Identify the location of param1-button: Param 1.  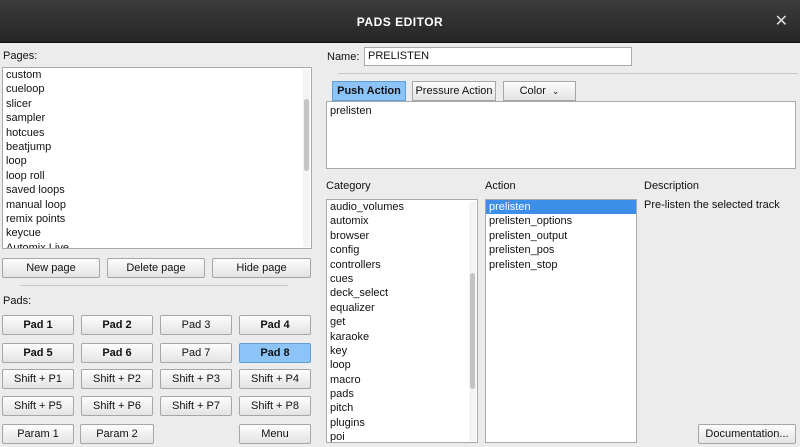
(38, 434).